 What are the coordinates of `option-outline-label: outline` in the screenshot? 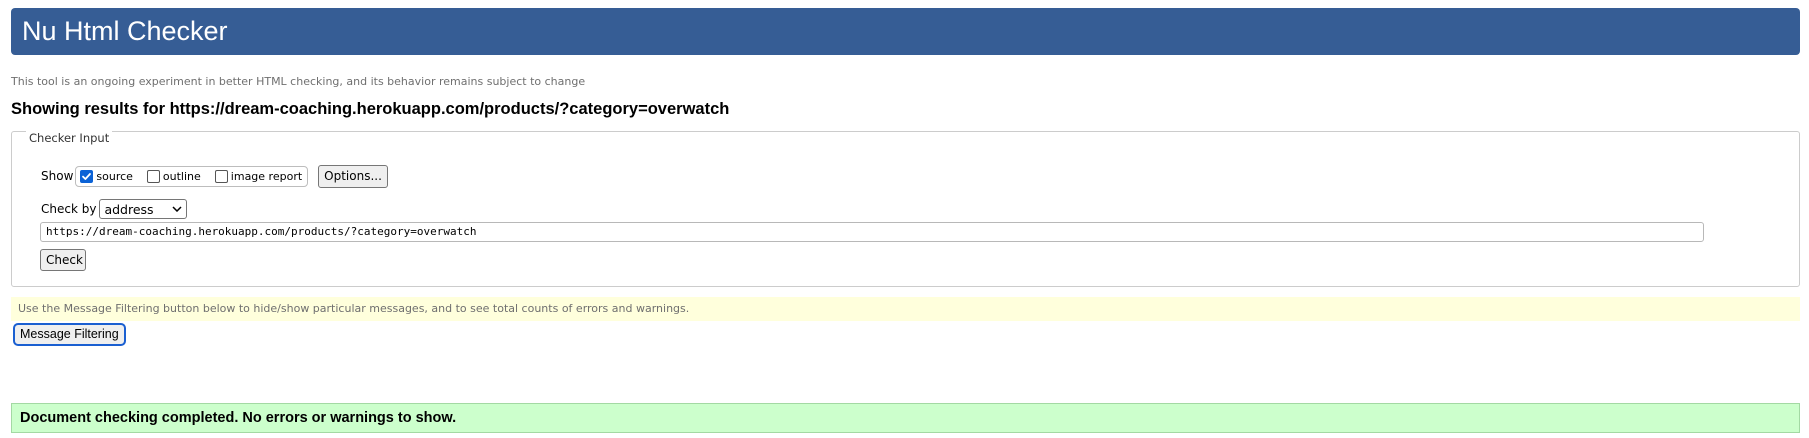 It's located at (181, 176).